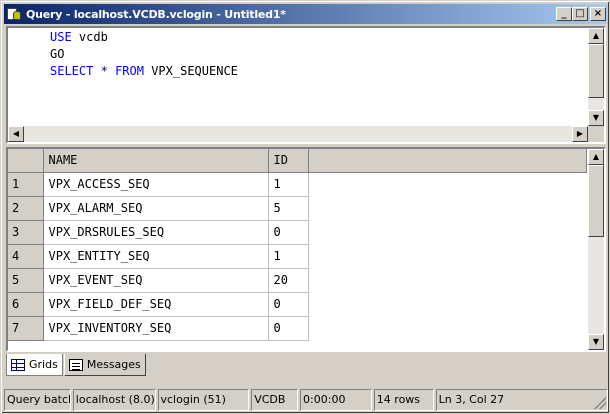 The image size is (610, 414). What do you see at coordinates (447, 161) in the screenshot?
I see `empty-header-space` at bounding box center [447, 161].